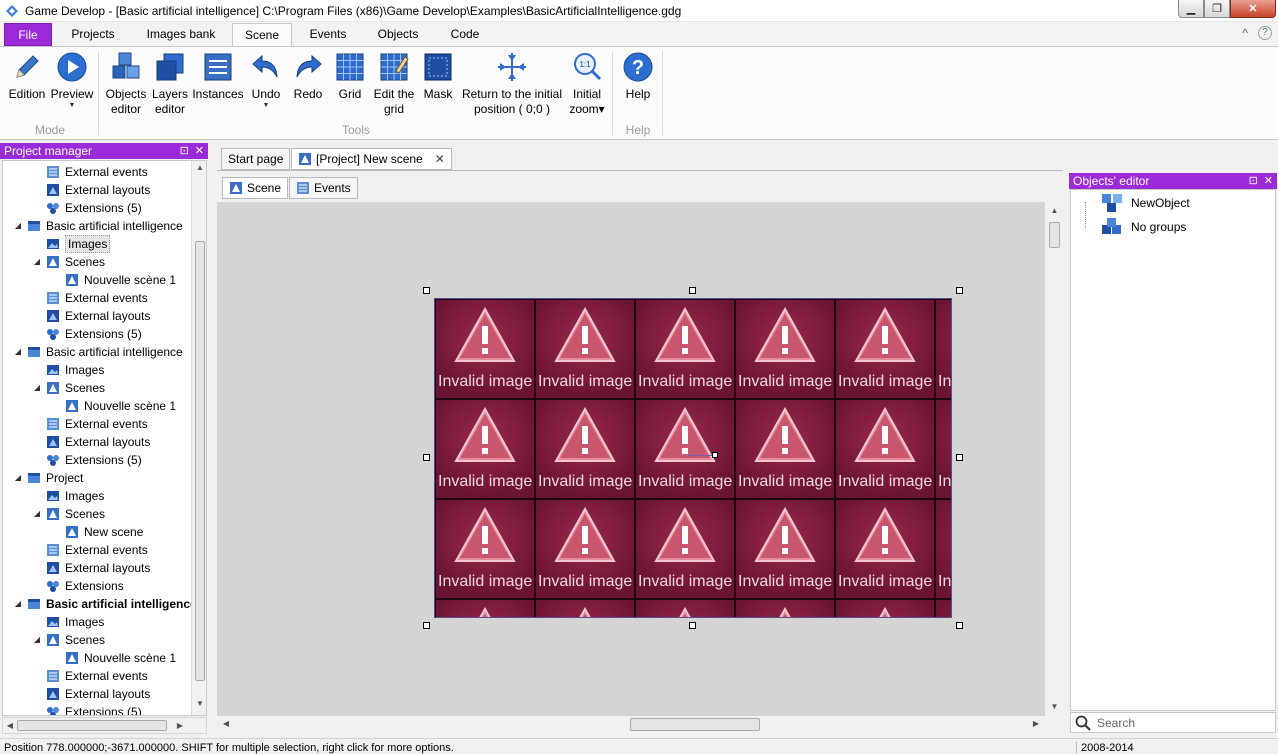 The height and width of the screenshot is (754, 1278). I want to click on search-input: Search, so click(1173, 722).